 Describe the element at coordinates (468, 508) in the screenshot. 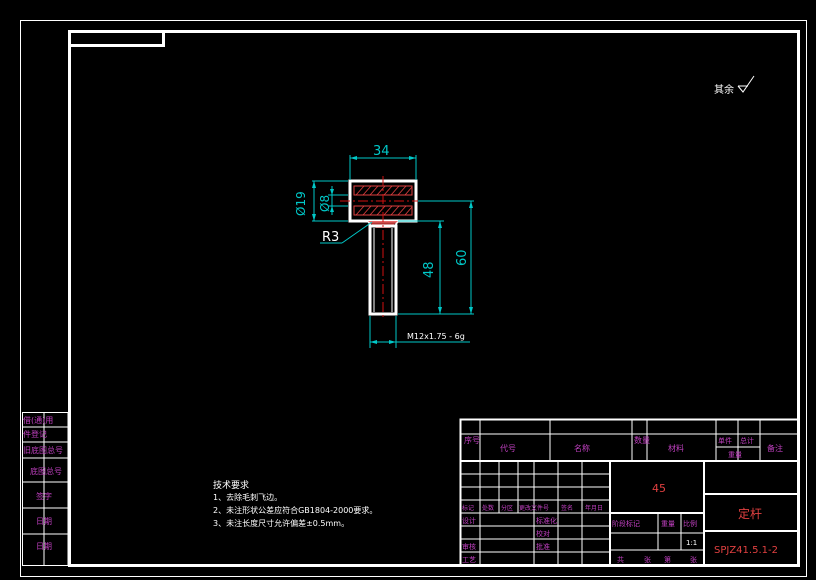

I see `rev-mark: 标记` at that location.